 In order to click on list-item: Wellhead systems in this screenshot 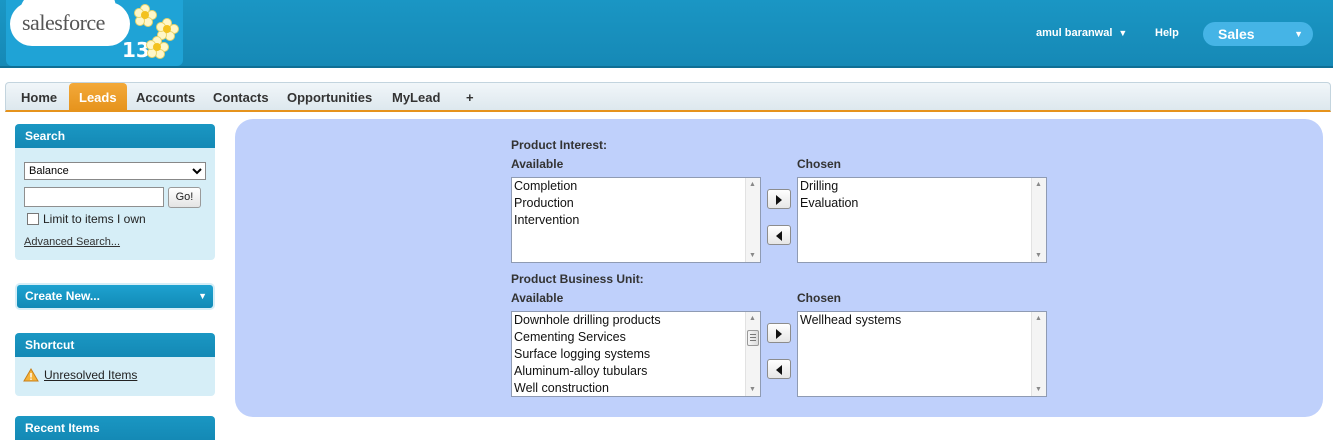, I will do `click(922, 320)`.